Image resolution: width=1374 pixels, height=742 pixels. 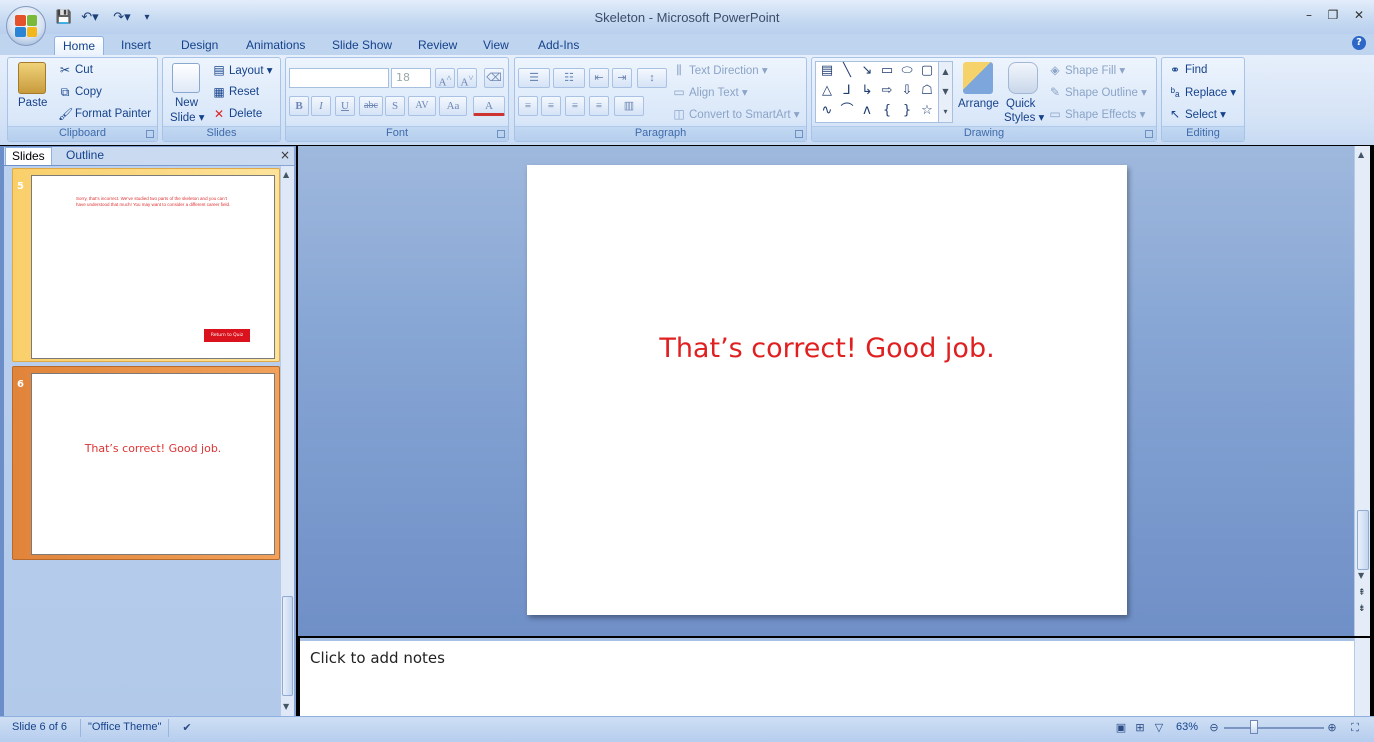 What do you see at coordinates (411, 78) in the screenshot?
I see `font-size-input: 18` at bounding box center [411, 78].